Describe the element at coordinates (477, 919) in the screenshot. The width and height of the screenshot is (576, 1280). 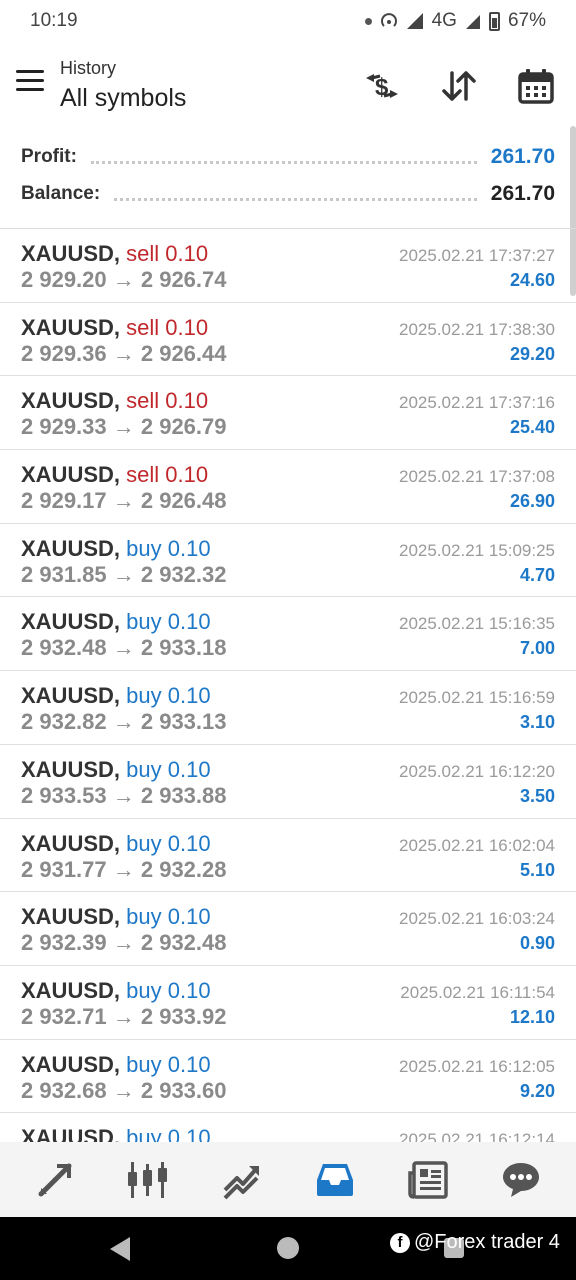
I see `trade-time: 2025.02.21 16:03:24` at that location.